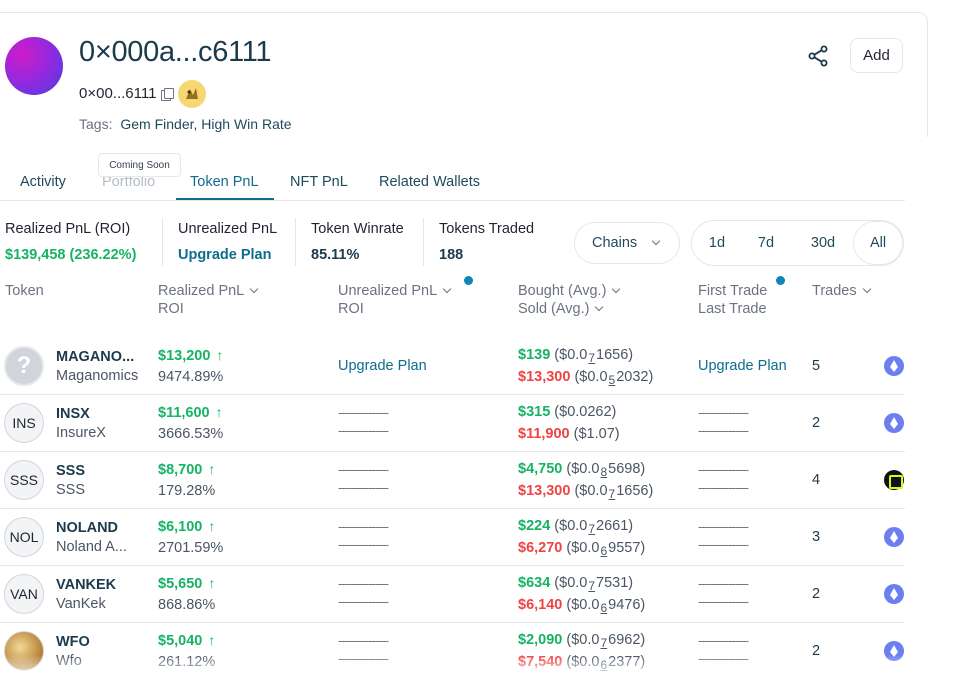 This screenshot has height=675, width=965. Describe the element at coordinates (615, 243) in the screenshot. I see `chains-select-label: Chains` at that location.